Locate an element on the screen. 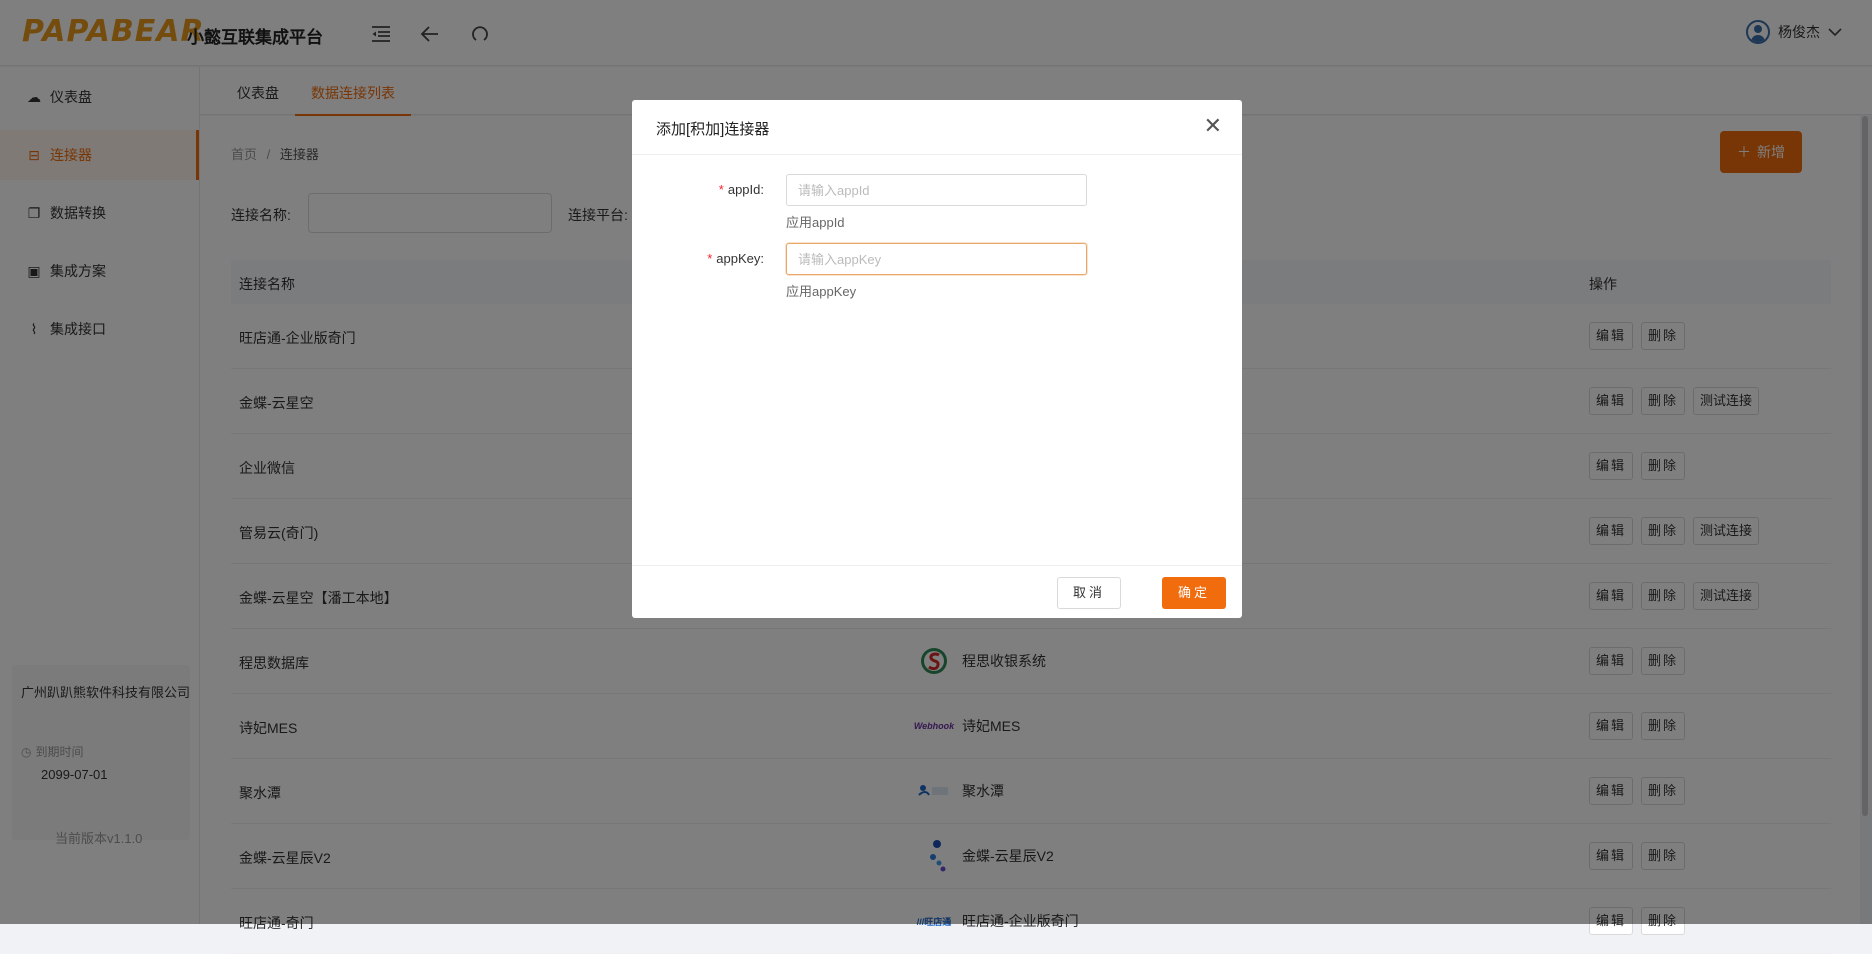 The height and width of the screenshot is (954, 1872). appkey-help: 应用appKey is located at coordinates (821, 291).